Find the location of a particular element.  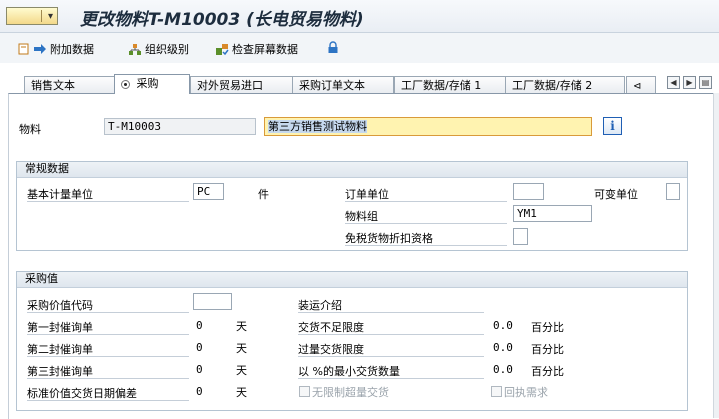

group-title: 常规数据 is located at coordinates (352, 170).